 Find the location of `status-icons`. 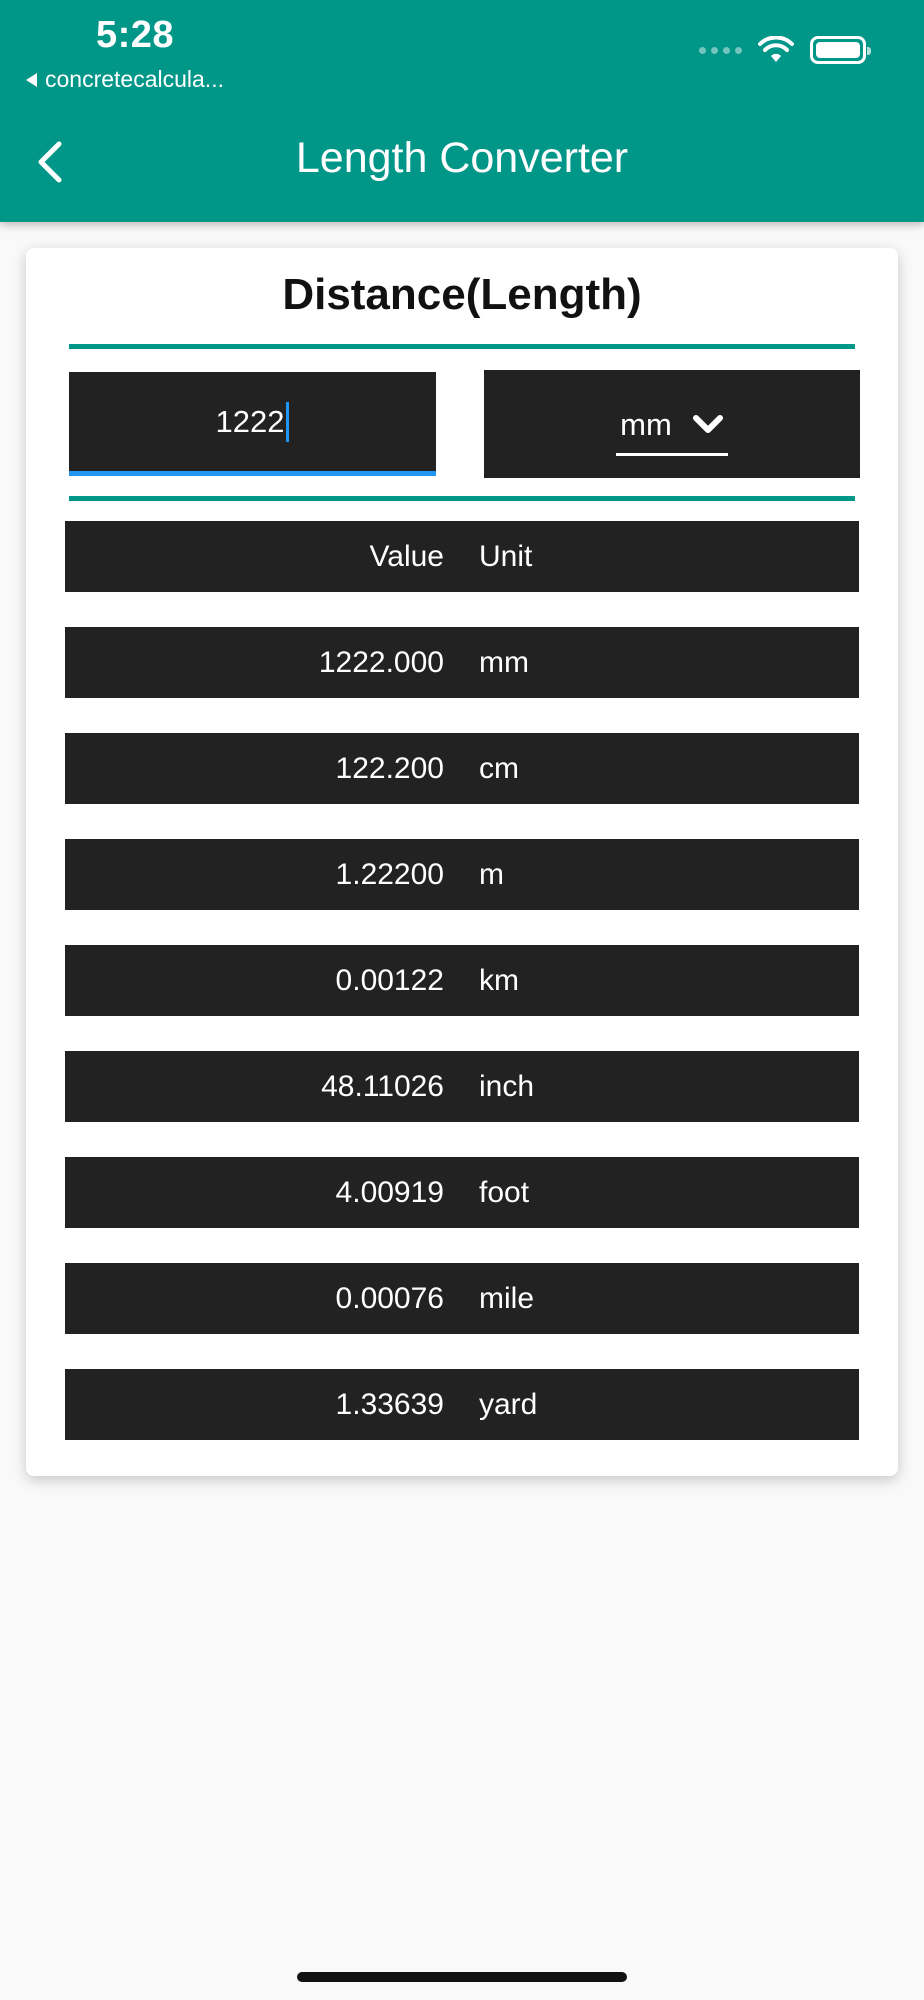

status-icons is located at coordinates (785, 50).